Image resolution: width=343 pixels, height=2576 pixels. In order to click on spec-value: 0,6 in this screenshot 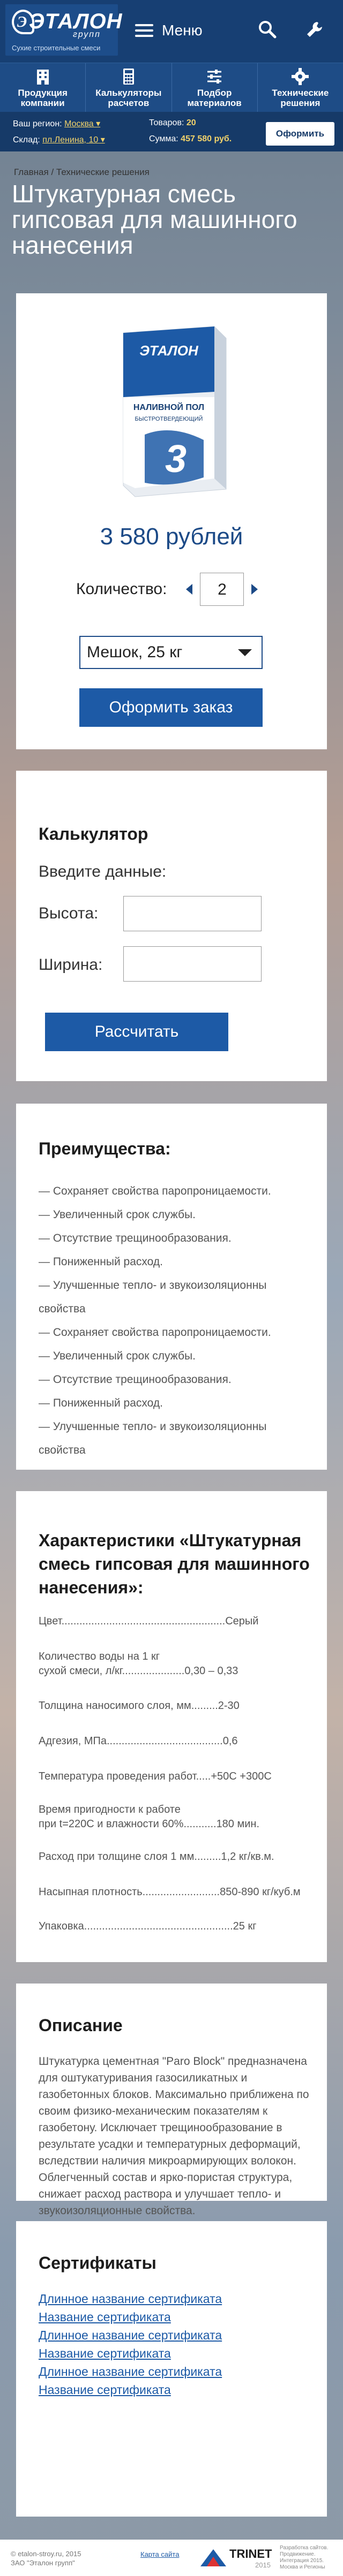, I will do `click(230, 1741)`.